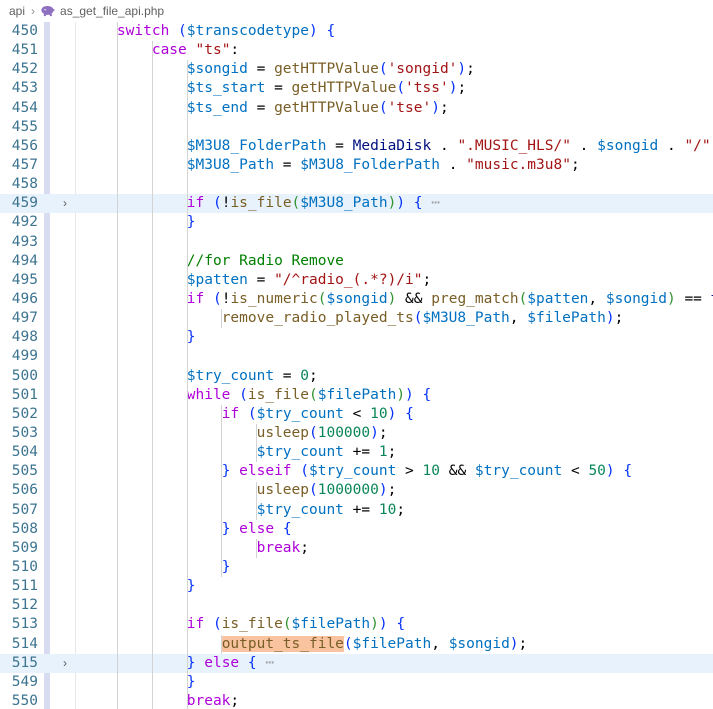 The image size is (713, 709). Describe the element at coordinates (356, 586) in the screenshot. I see `code-line: 511 }` at that location.